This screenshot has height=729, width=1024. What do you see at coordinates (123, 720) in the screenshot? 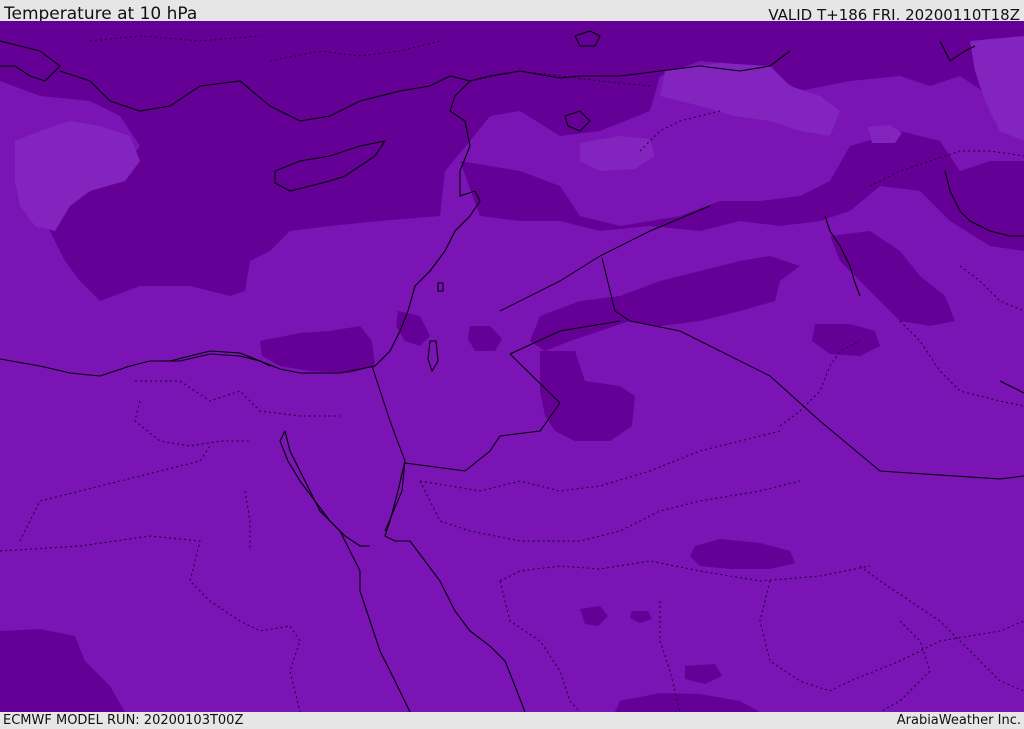
I see `model-run-label: ECMWF MODEL RUN: 20200103T00Z` at bounding box center [123, 720].